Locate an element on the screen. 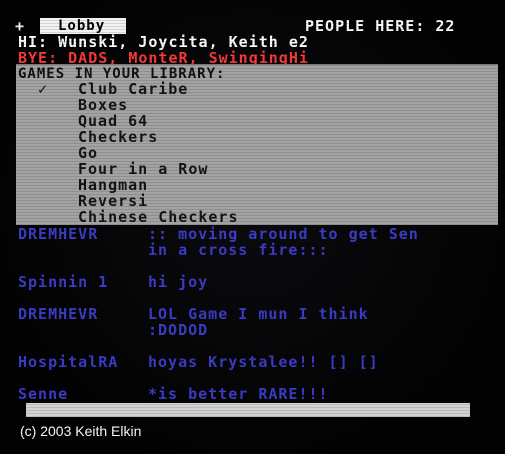  copyright-notice: (c) 2003 Keith Elkin is located at coordinates (81, 431).